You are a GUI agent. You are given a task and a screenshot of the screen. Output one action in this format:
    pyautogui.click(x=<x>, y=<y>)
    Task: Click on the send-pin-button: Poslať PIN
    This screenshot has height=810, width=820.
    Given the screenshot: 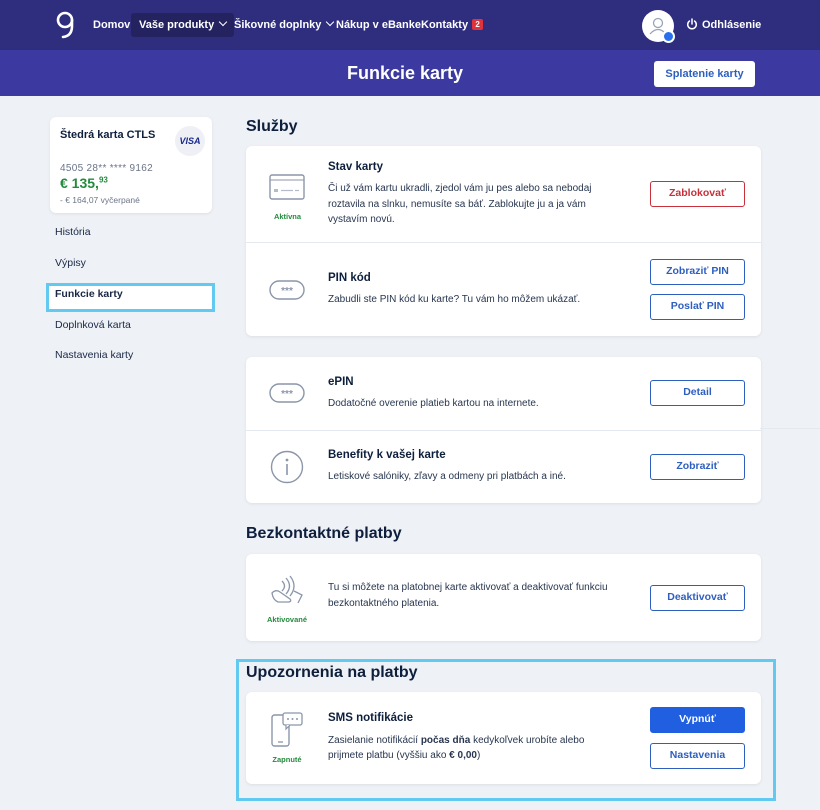 What is the action you would take?
    pyautogui.click(x=697, y=307)
    